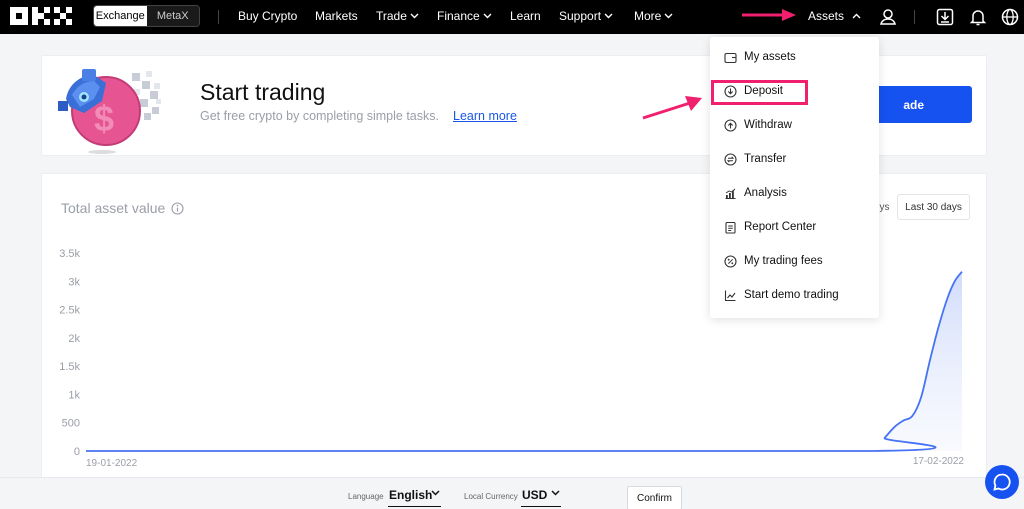 Image resolution: width=1024 pixels, height=509 pixels. Describe the element at coordinates (263, 92) in the screenshot. I see `banner-title: Start trading` at that location.